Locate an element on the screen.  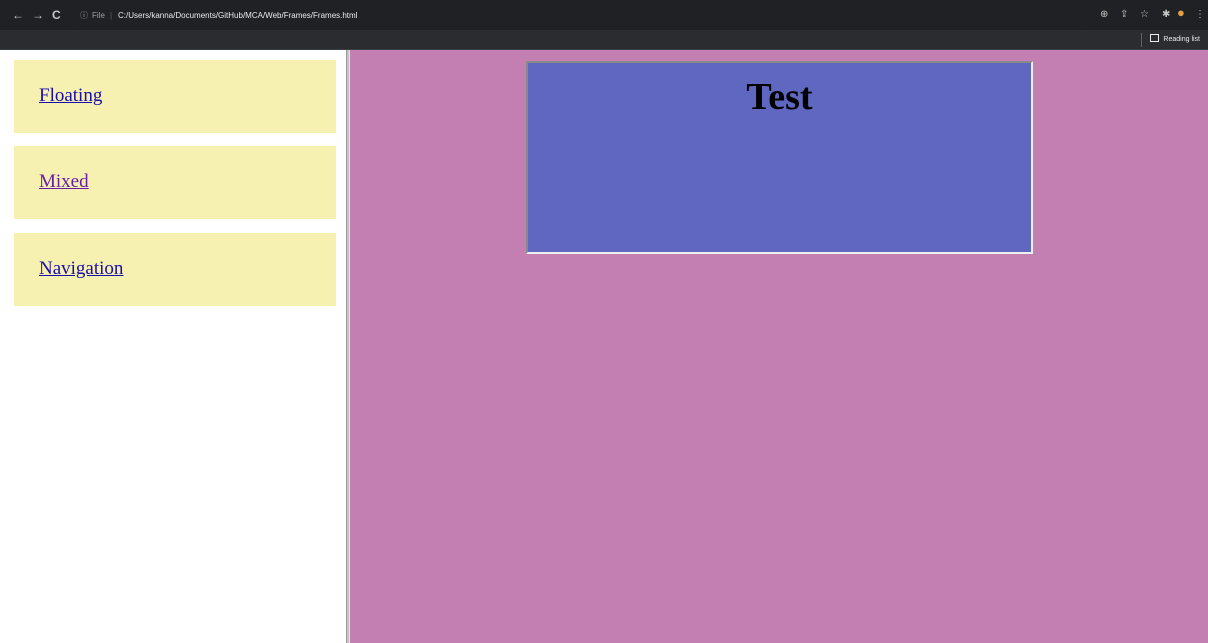
mixed-link: Mixed is located at coordinates (64, 182).